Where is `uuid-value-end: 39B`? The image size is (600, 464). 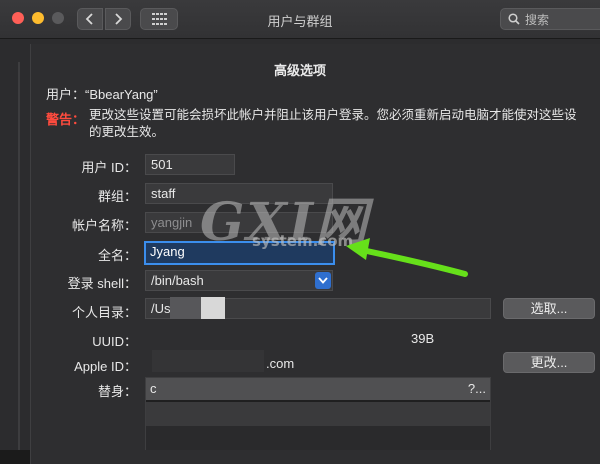 uuid-value-end: 39B is located at coordinates (423, 338).